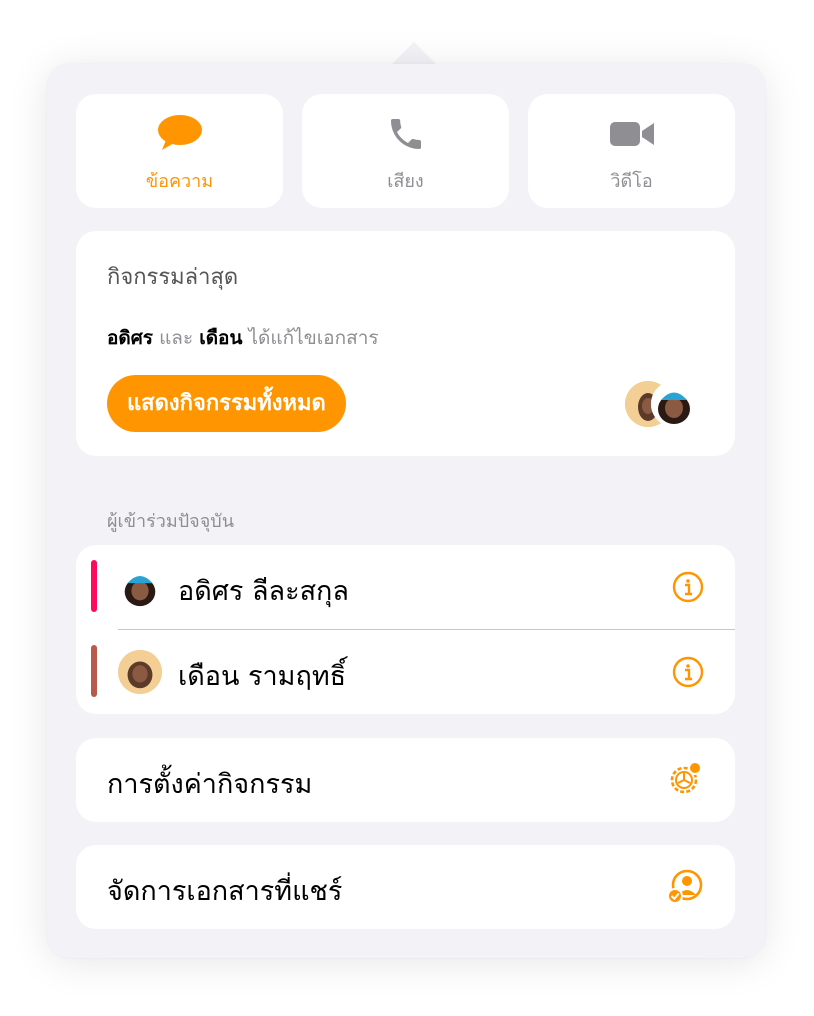 The height and width of the screenshot is (1016, 814). I want to click on activity-avatars, so click(665, 404).